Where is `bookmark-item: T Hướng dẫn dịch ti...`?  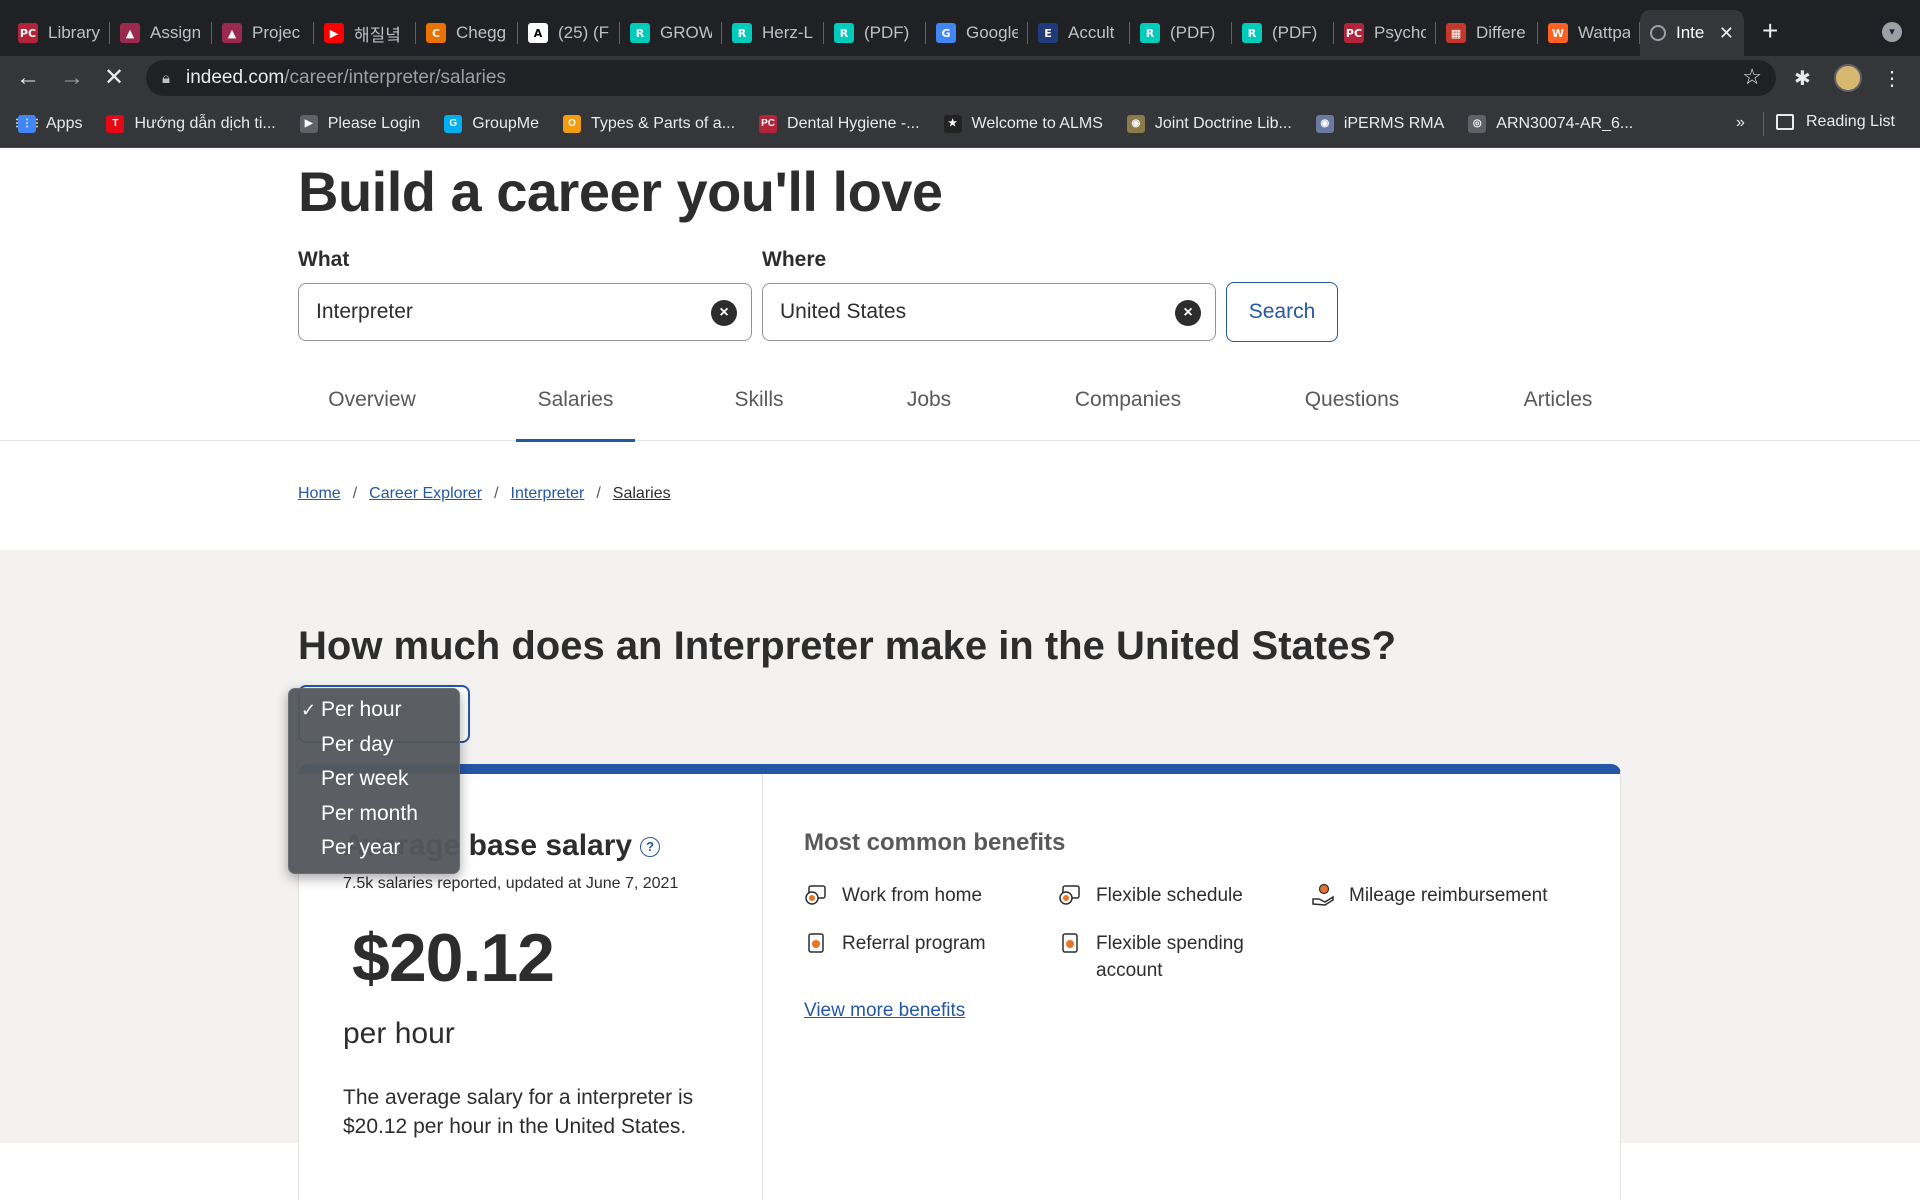 bookmark-item: T Hướng dẫn dịch ti... is located at coordinates (191, 123).